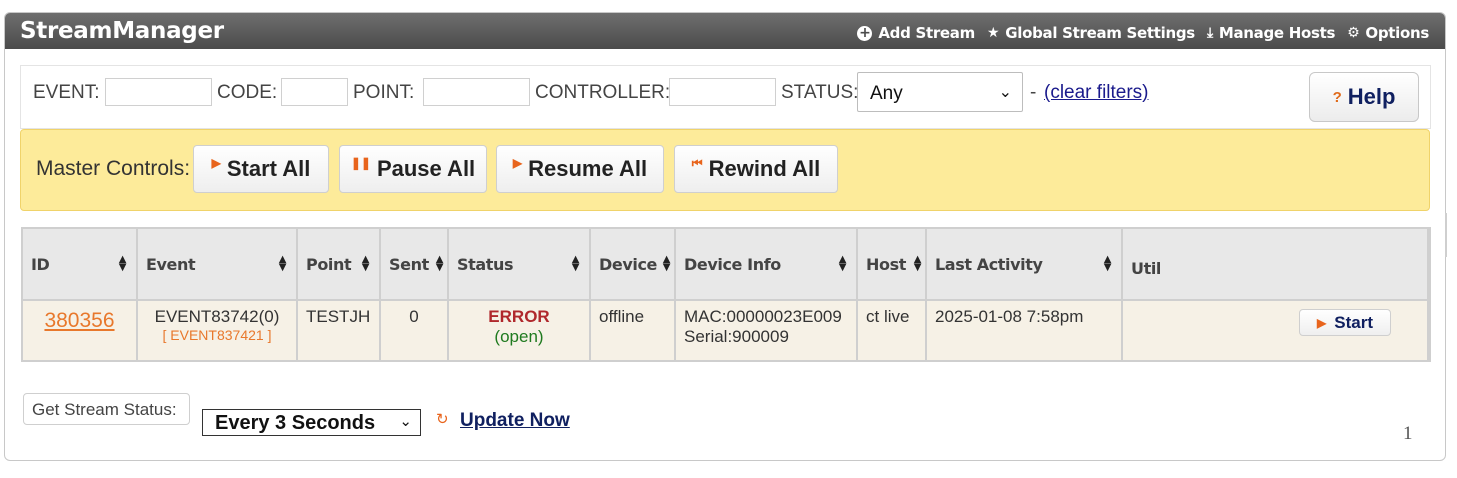 This screenshot has height=478, width=1457. I want to click on options-link: ⚙ Options, so click(1388, 33).